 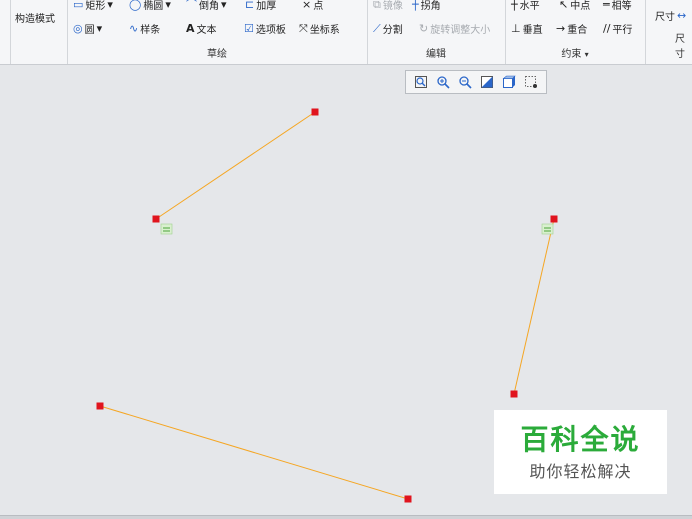 I want to click on window-bottom-edge, so click(x=346, y=517).